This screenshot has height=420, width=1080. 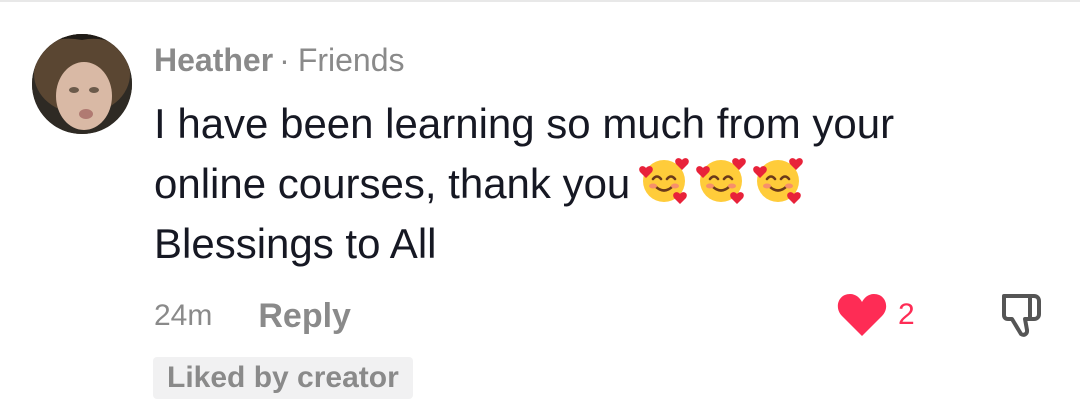 I want to click on comment-text-line-with-emoji: online courses, thank you, so click(x=569, y=184).